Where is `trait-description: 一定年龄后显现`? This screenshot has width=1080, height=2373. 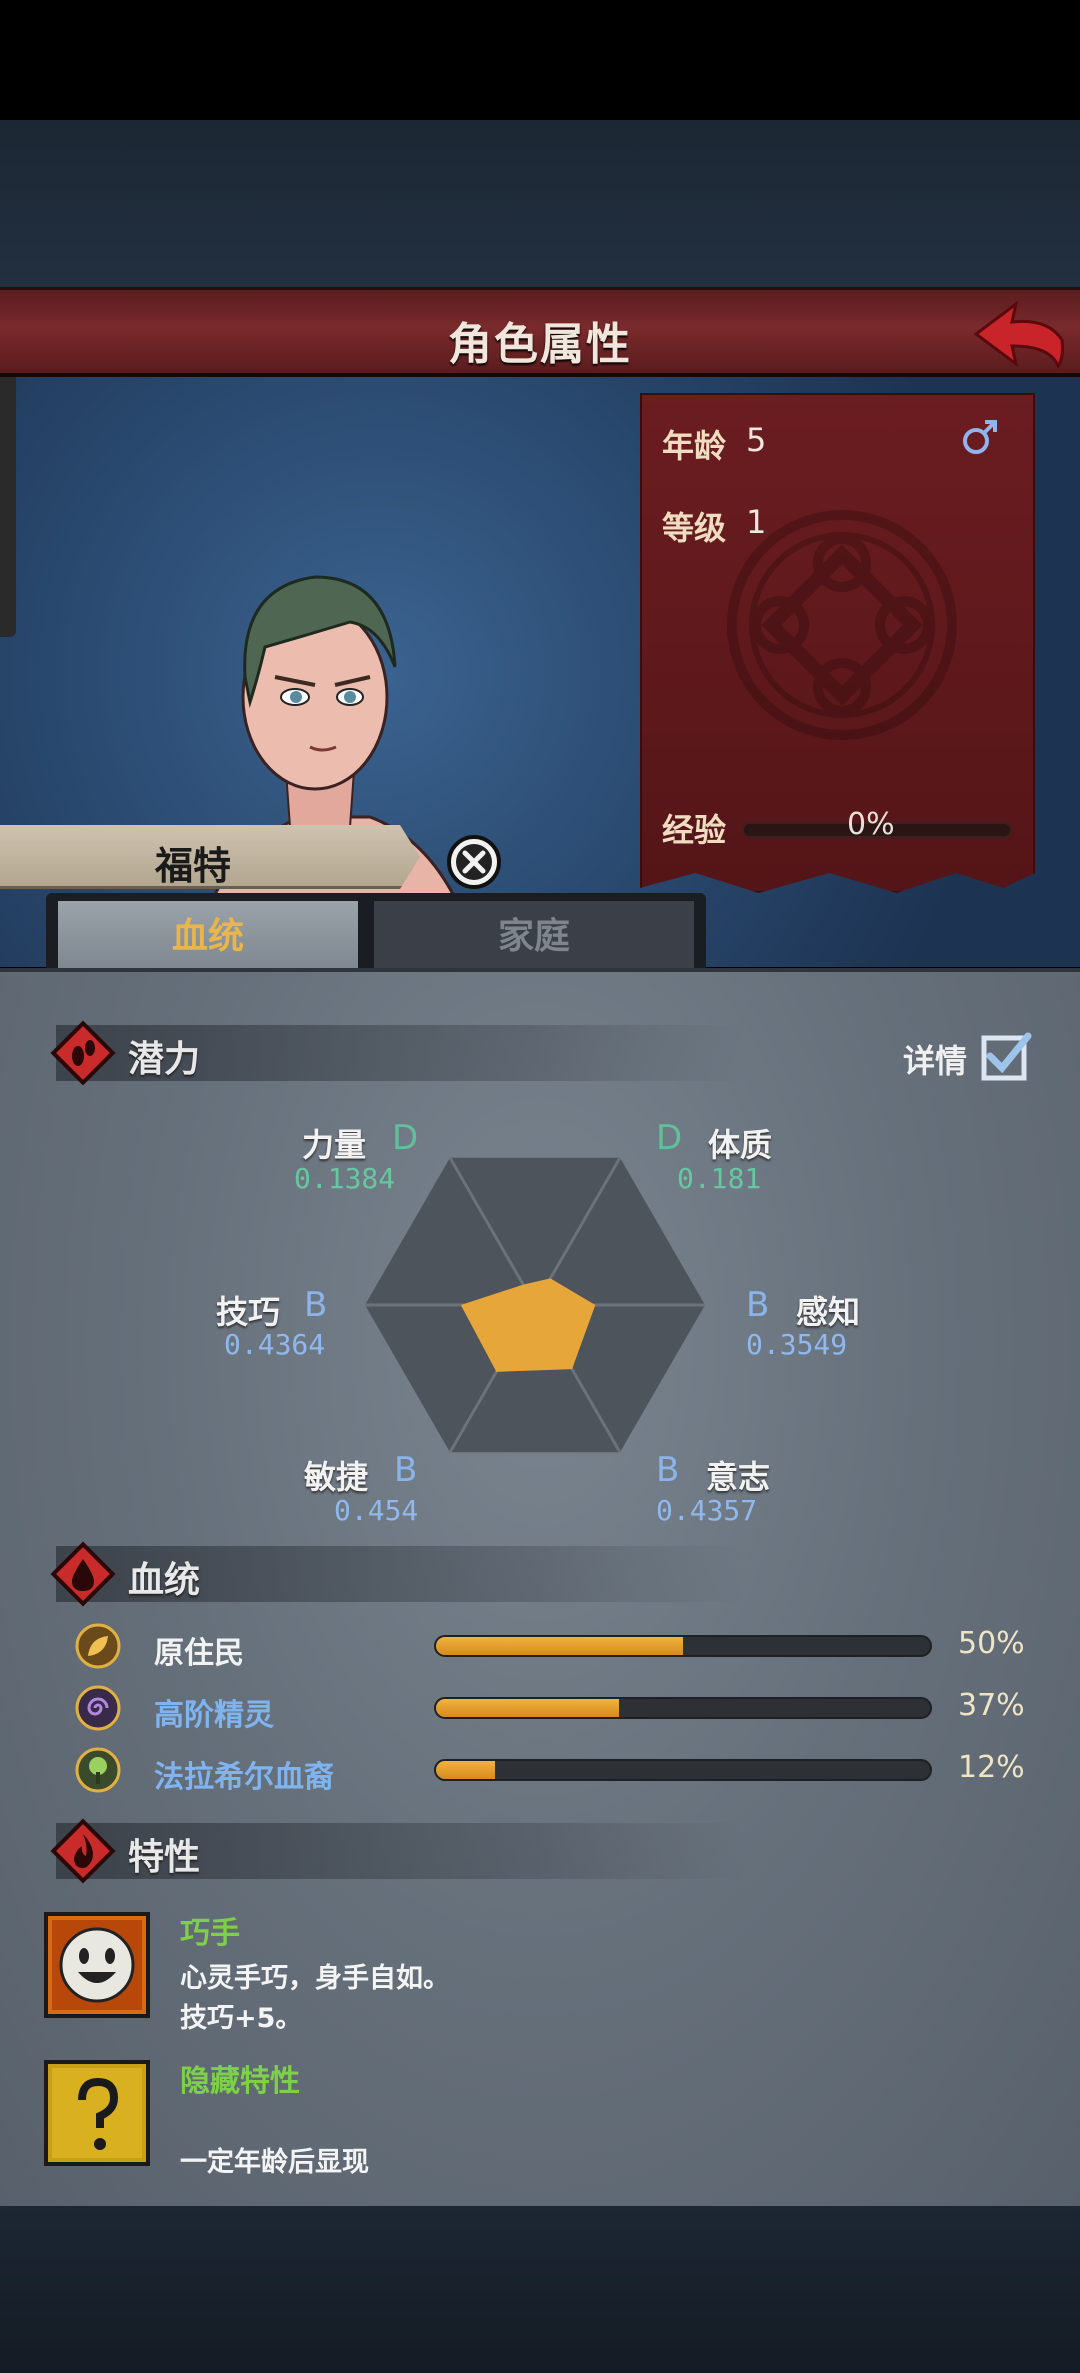 trait-description: 一定年龄后显现 is located at coordinates (274, 2162).